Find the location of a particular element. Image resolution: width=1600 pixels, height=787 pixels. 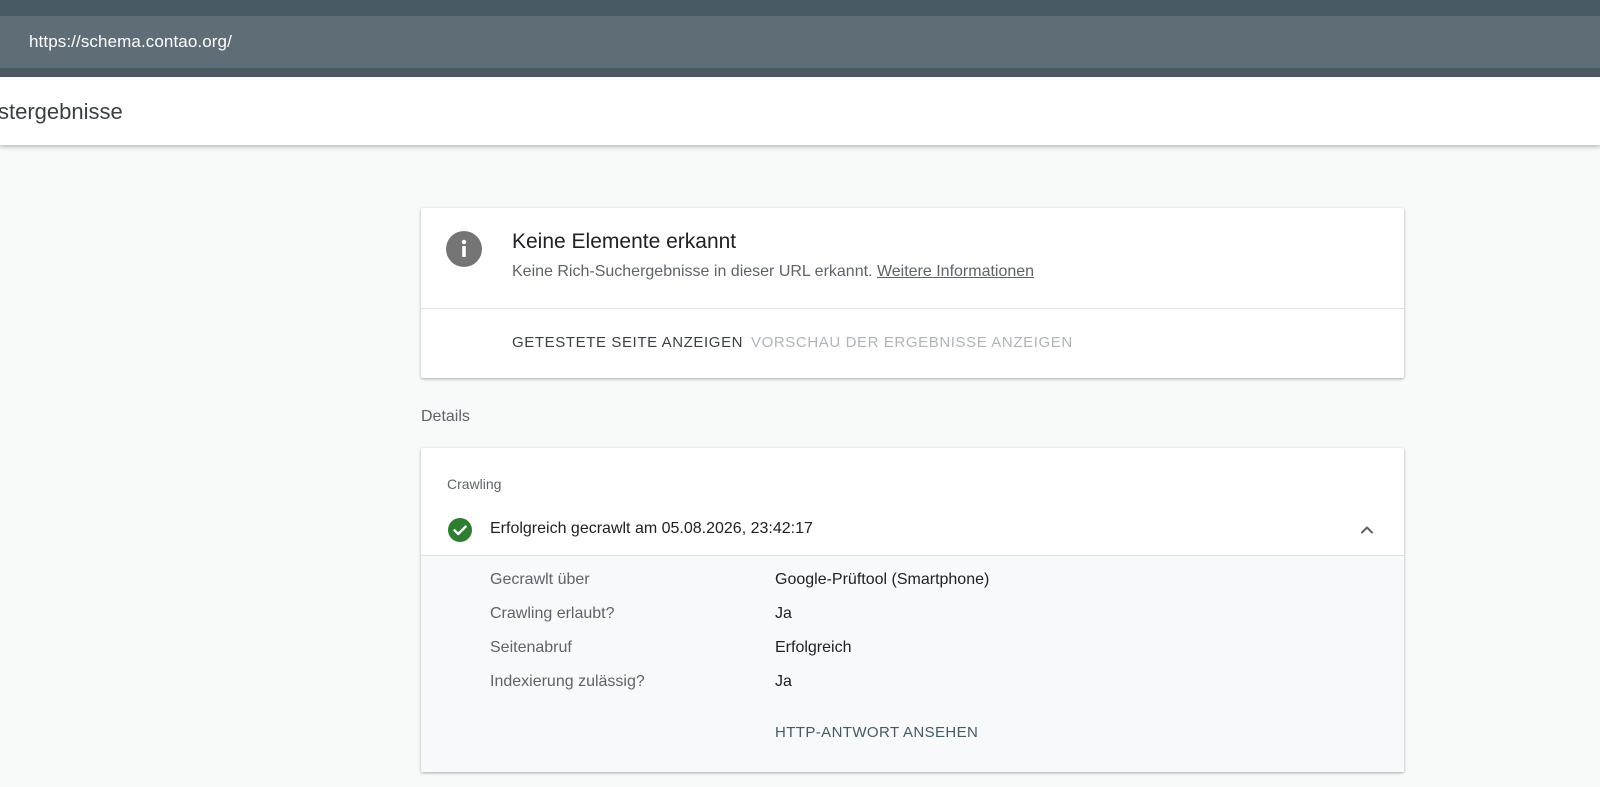

details-heading: Details is located at coordinates (445, 416).